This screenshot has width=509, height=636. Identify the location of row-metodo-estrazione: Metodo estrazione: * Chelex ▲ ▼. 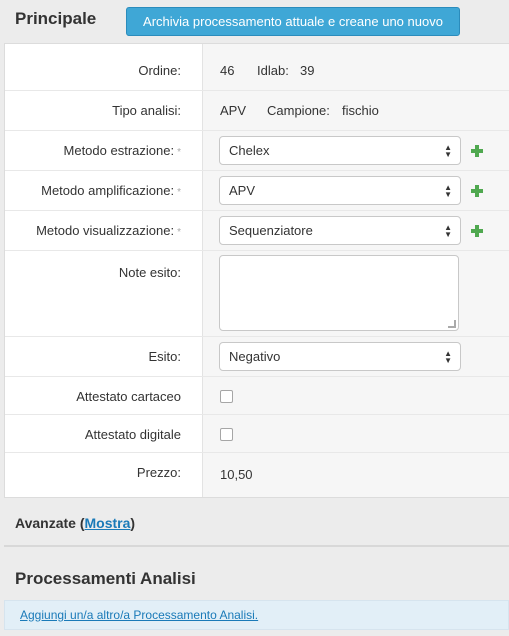
(257, 151).